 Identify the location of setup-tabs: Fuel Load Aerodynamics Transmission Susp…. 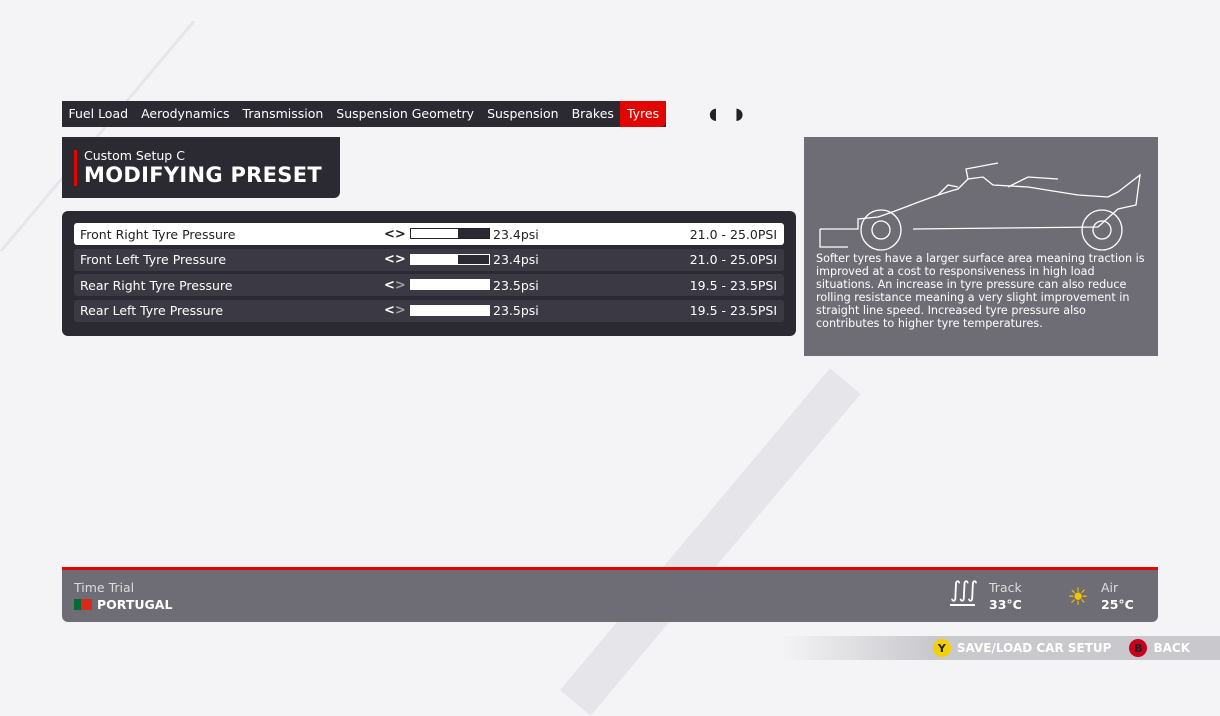
(364, 114).